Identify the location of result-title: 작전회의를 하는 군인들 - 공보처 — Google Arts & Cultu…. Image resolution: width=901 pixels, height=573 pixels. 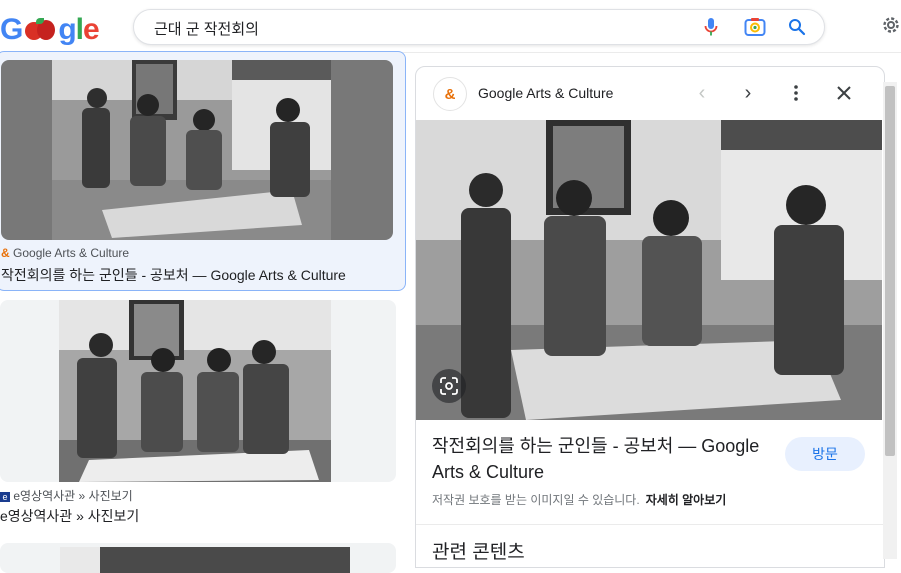
(173, 275).